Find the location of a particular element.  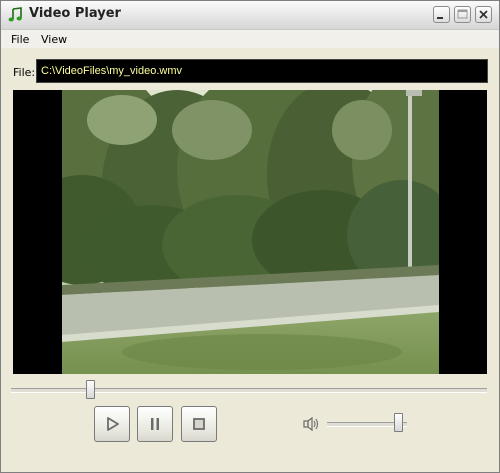

seek-track is located at coordinates (249, 390).